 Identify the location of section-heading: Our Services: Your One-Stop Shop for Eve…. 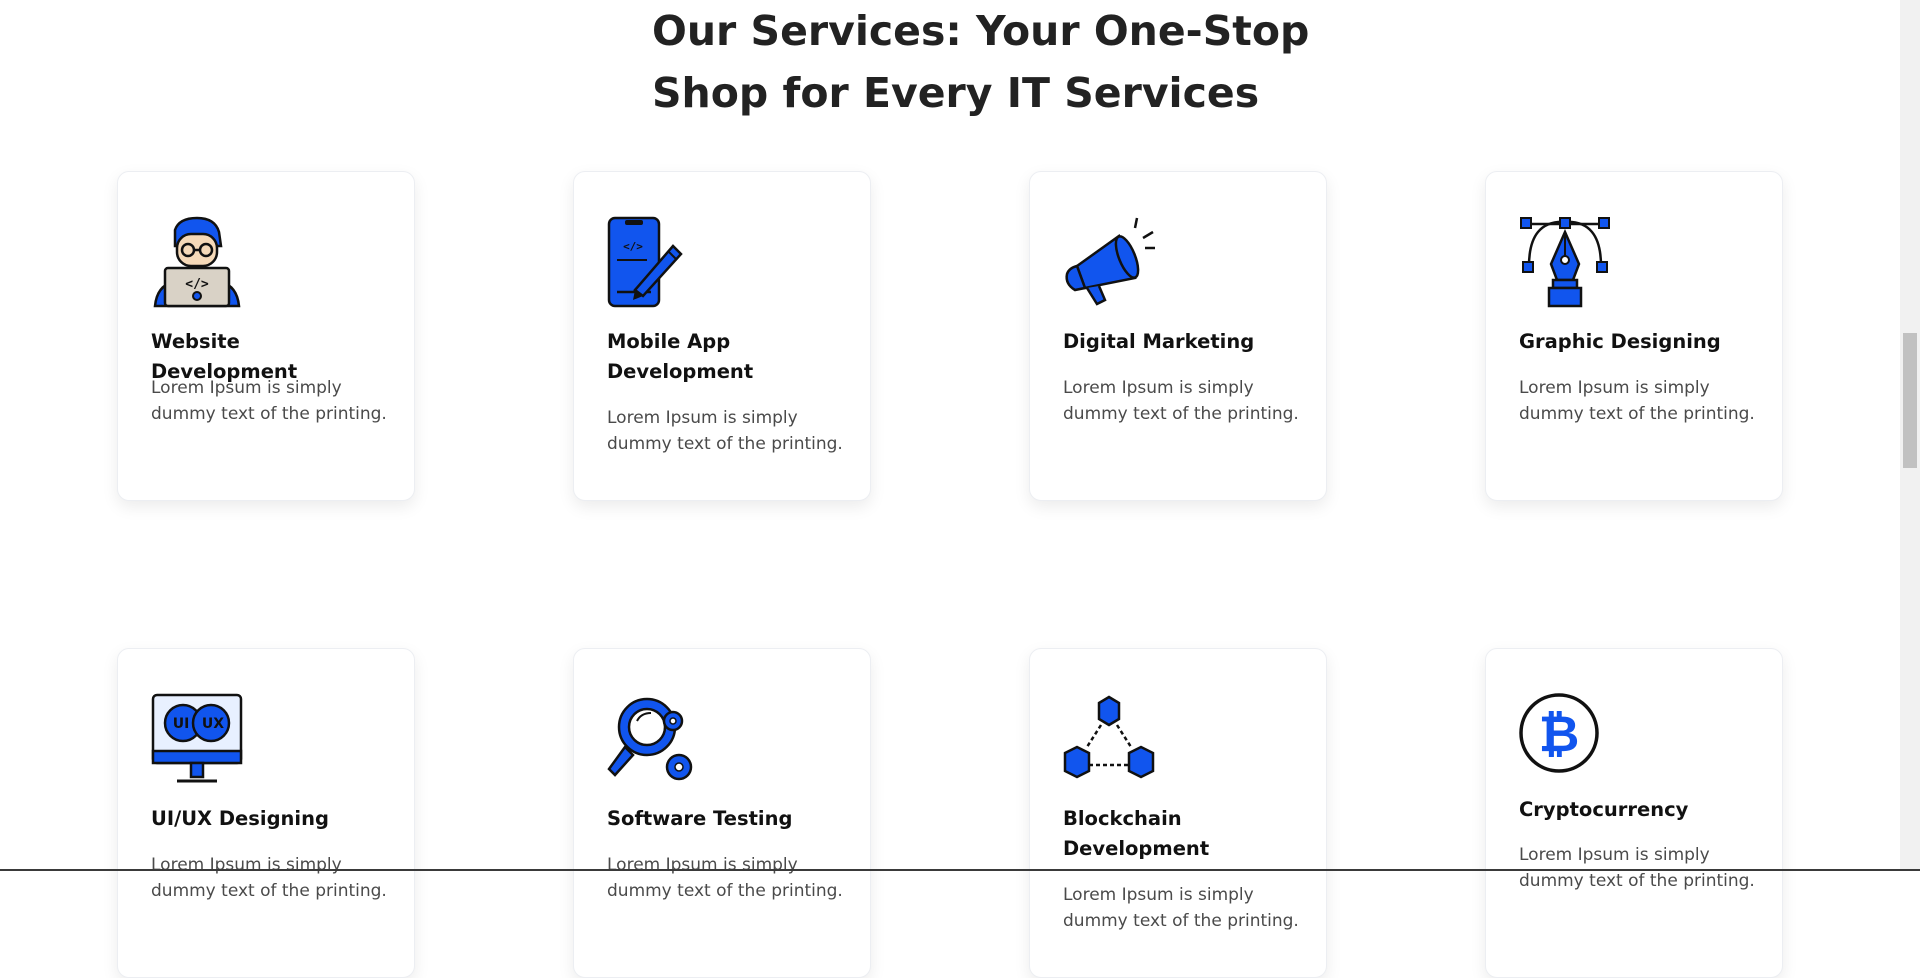
(1002, 62).